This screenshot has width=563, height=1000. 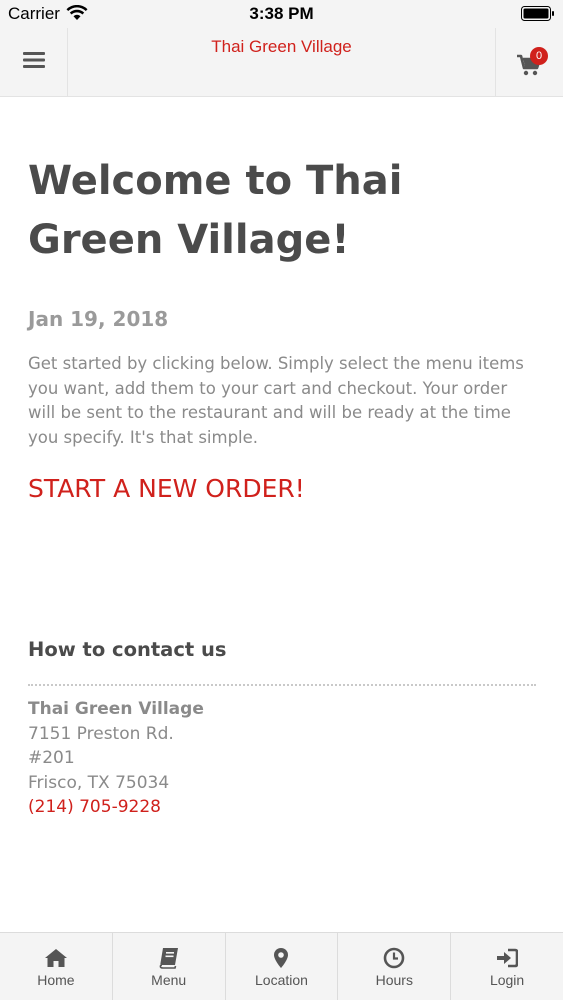 What do you see at coordinates (394, 980) in the screenshot?
I see `tab-hours-label: Hours` at bounding box center [394, 980].